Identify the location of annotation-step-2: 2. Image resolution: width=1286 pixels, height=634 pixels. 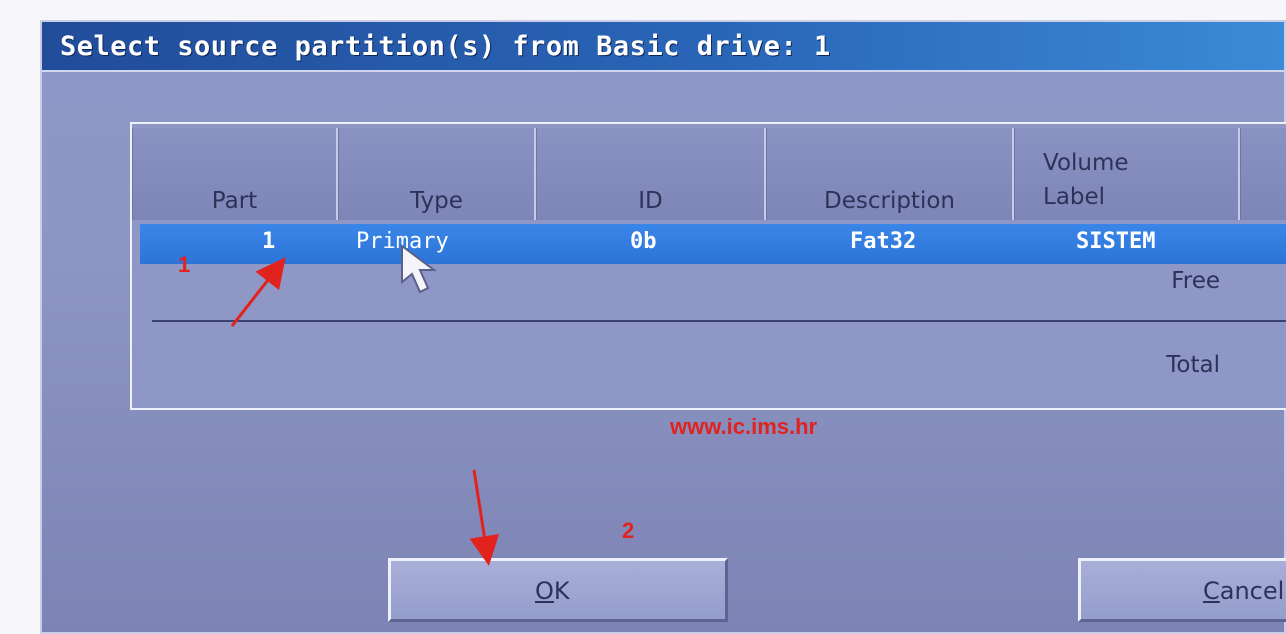
(628, 530).